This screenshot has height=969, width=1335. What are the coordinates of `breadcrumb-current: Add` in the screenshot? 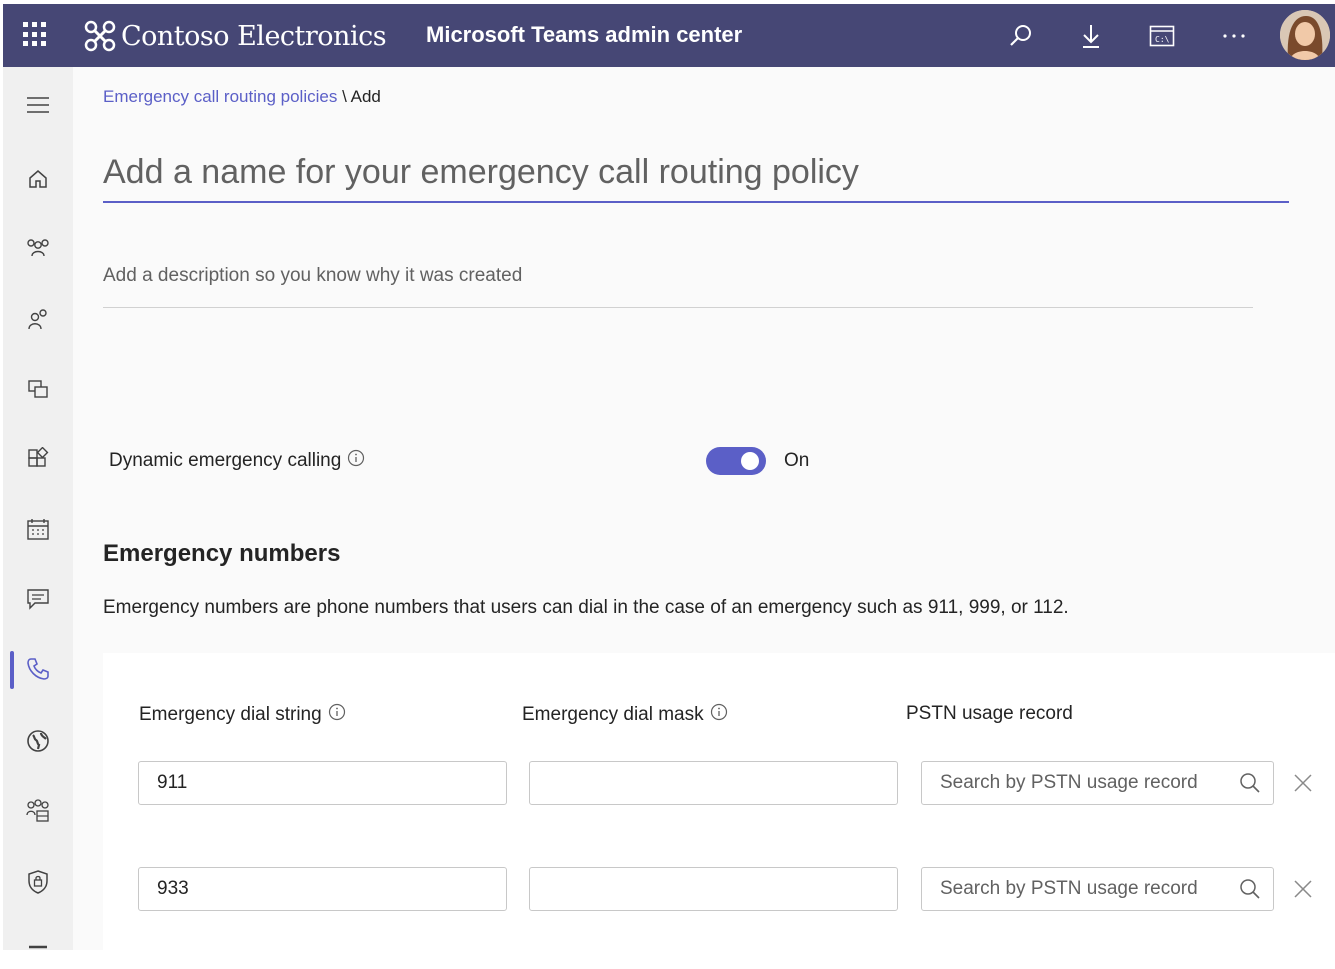 It's located at (365, 96).